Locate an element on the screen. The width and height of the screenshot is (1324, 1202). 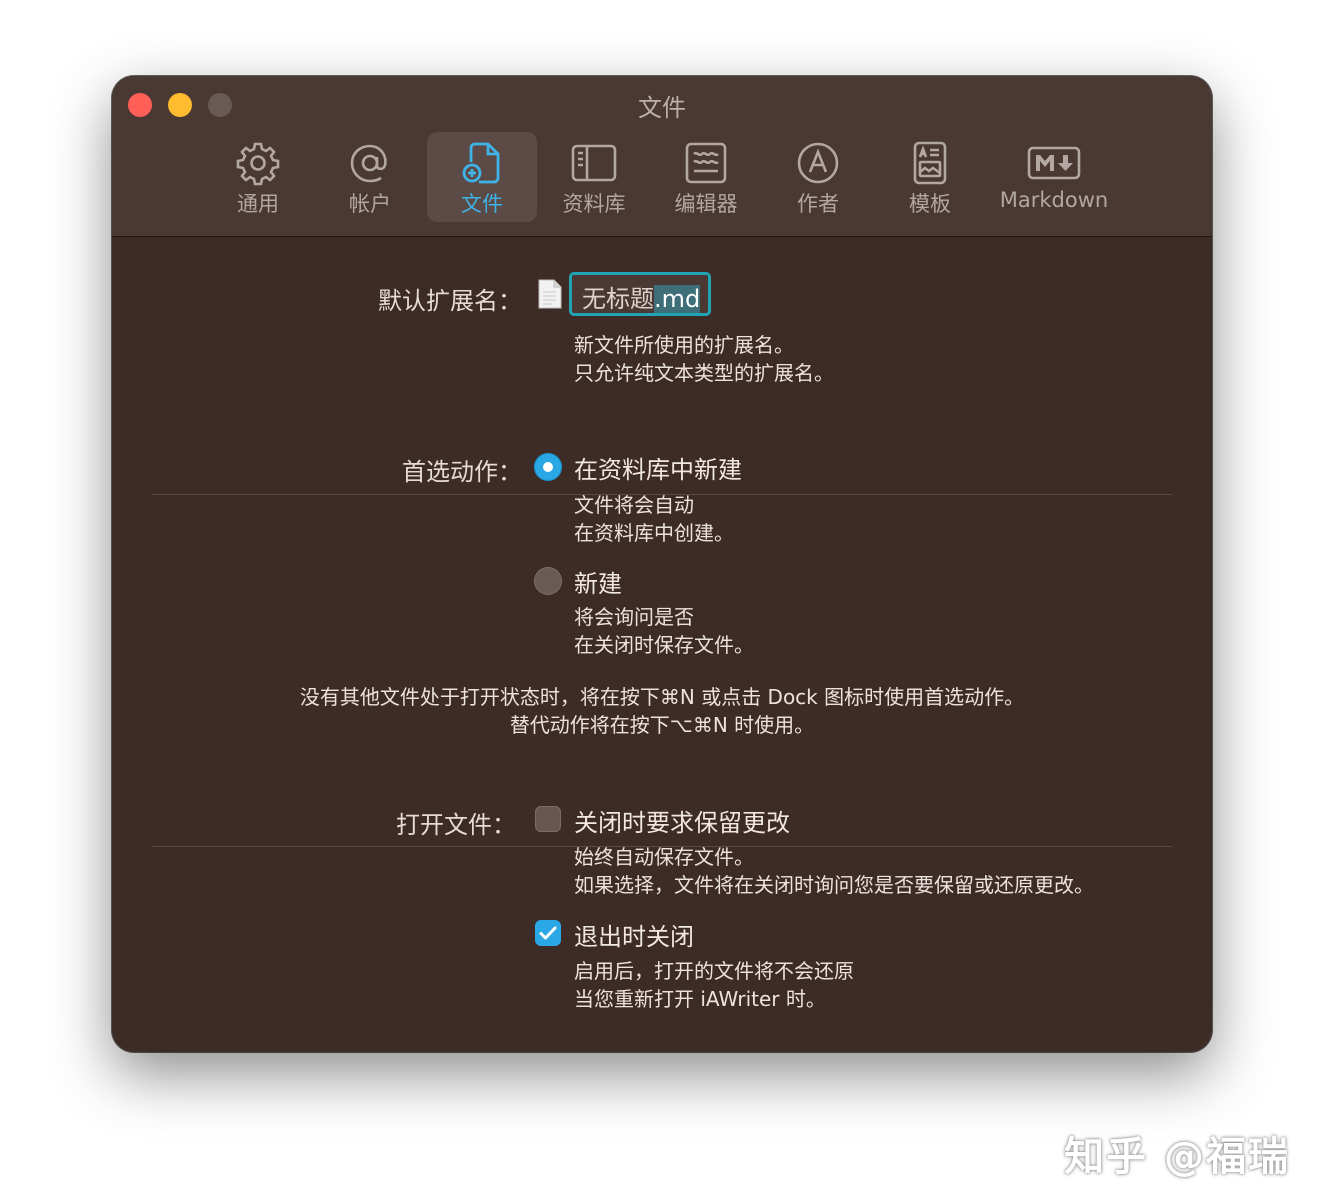
at-icon is located at coordinates (368, 163).